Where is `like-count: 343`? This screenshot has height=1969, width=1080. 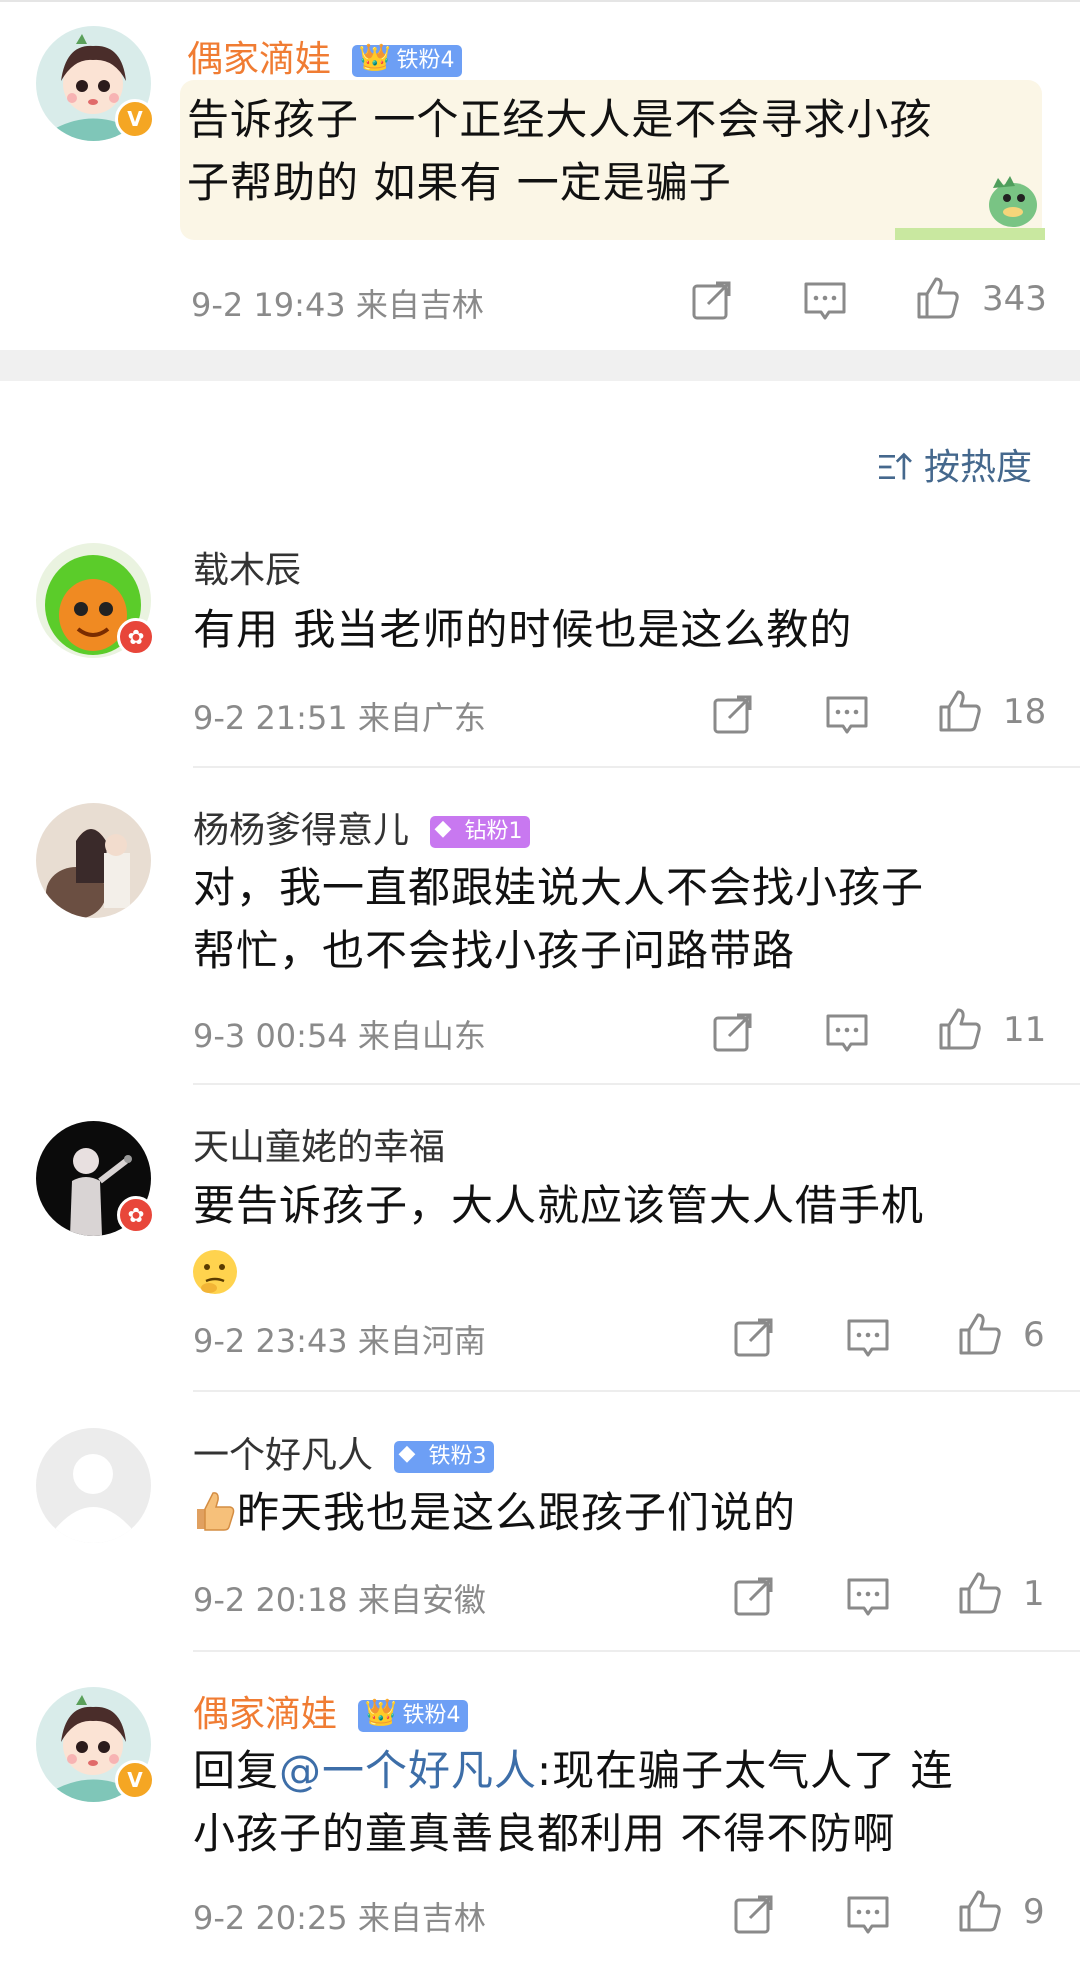
like-count: 343 is located at coordinates (1014, 299).